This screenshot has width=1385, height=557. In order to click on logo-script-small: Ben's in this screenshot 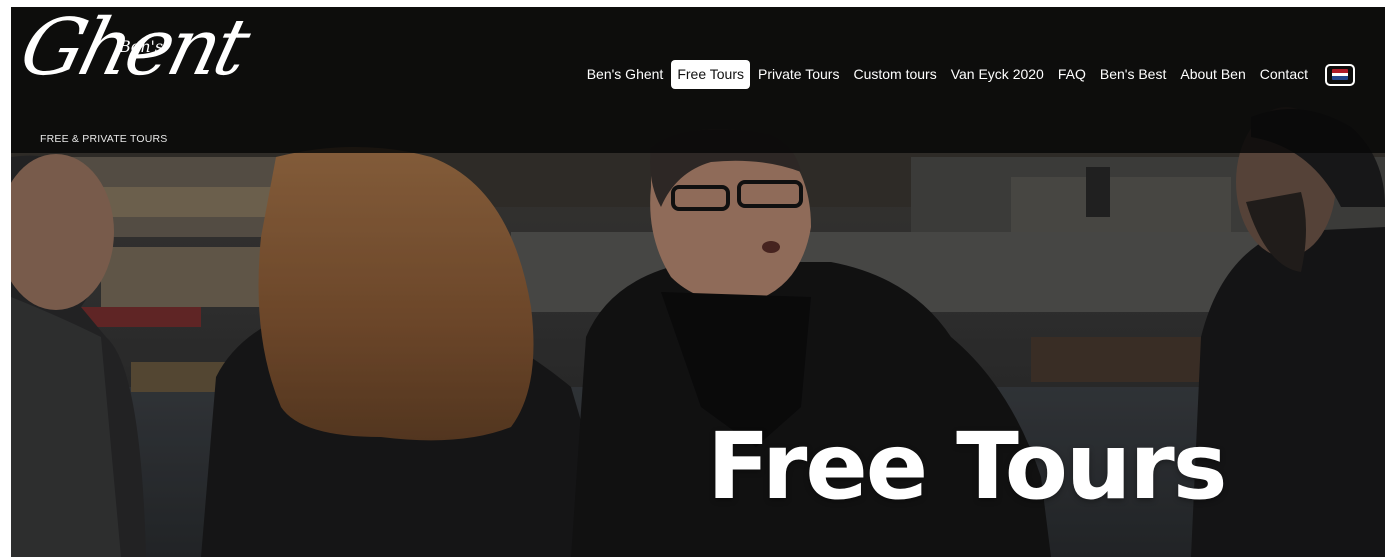, I will do `click(141, 46)`.